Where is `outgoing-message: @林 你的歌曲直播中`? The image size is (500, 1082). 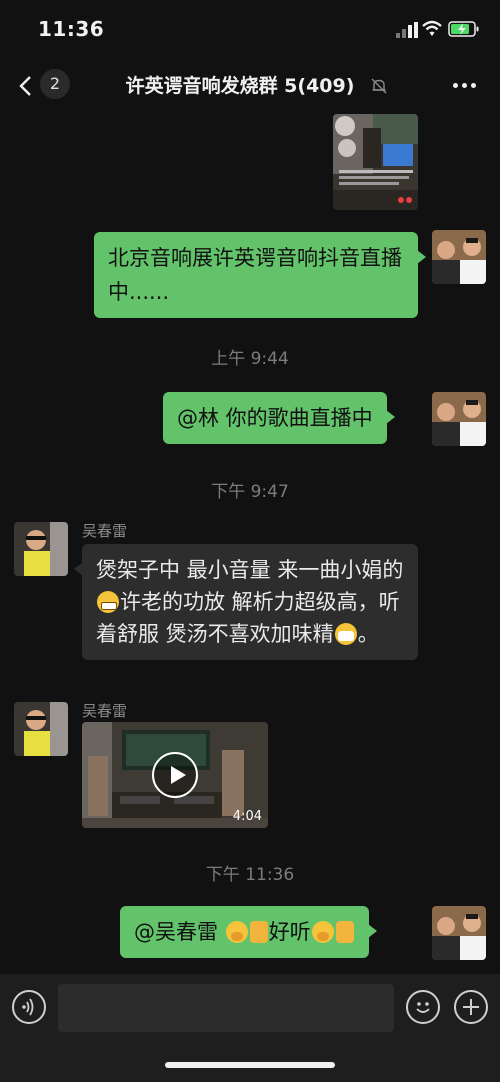 outgoing-message: @林 你的歌曲直播中 is located at coordinates (279, 418).